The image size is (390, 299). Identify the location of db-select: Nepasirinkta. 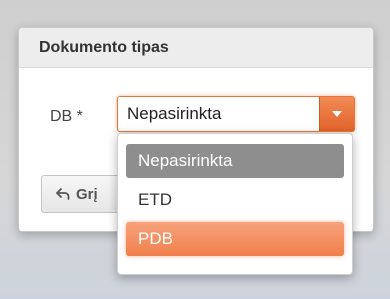
(236, 114).